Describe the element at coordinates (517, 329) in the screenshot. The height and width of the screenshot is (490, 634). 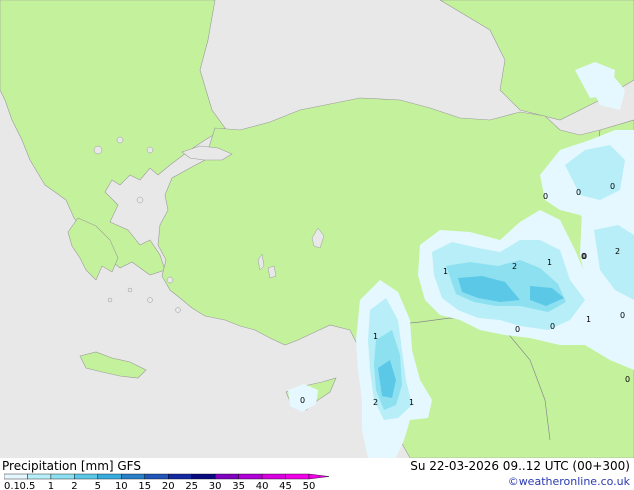
I see `contour-label-east-4: 0` at that location.